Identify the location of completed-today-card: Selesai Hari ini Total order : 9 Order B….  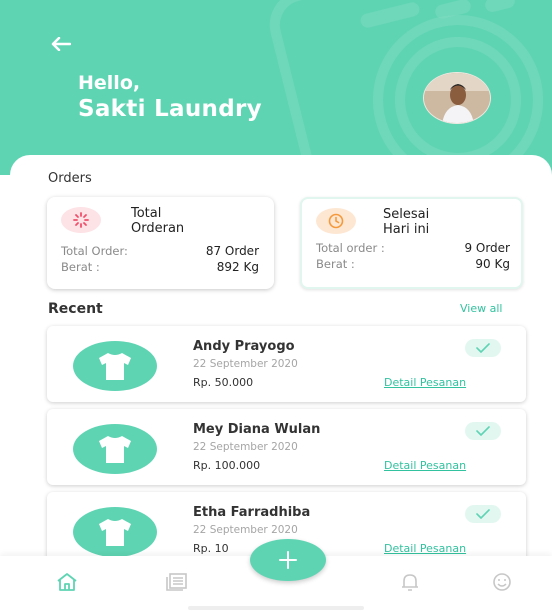
(411, 243).